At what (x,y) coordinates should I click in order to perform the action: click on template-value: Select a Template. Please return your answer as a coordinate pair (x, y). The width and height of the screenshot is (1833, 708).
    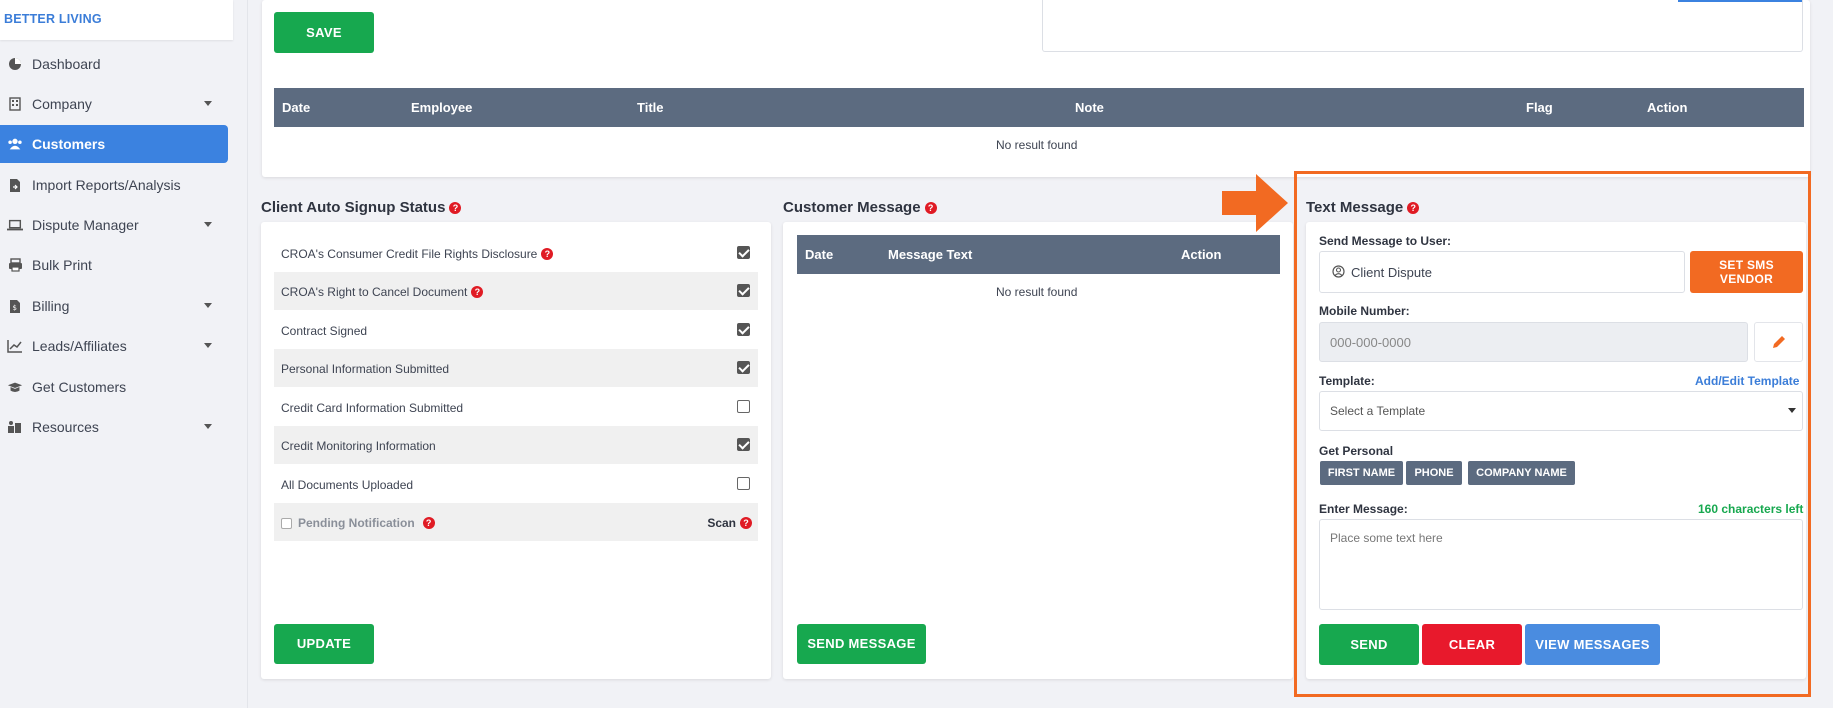
    Looking at the image, I should click on (1378, 411).